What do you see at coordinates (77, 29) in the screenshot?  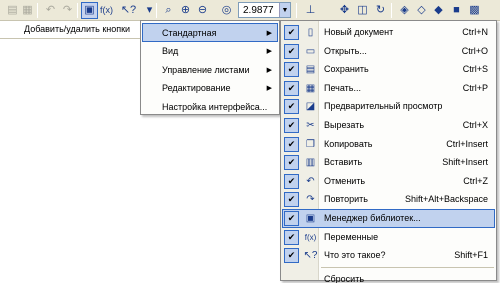 I see `add-remove-buttons-label: Добавить/удалить кнопки` at bounding box center [77, 29].